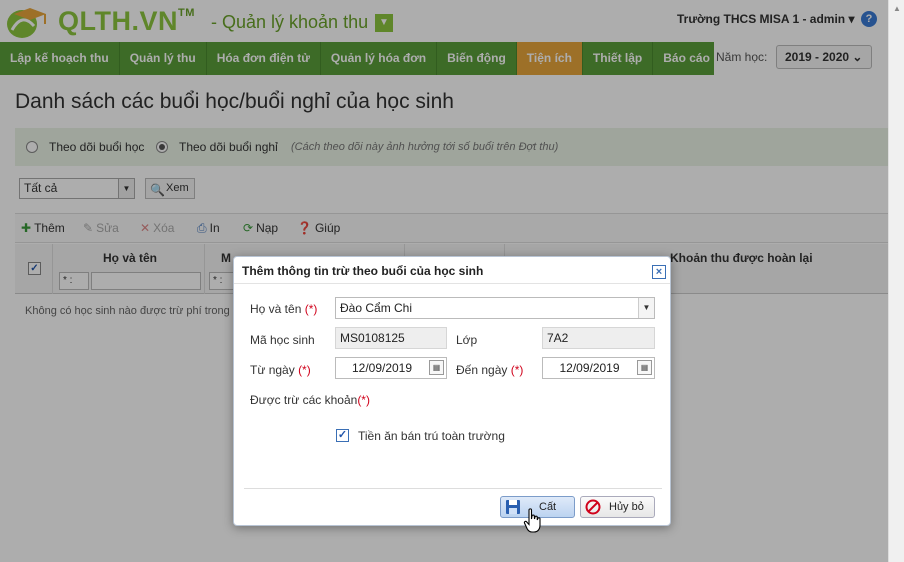 The image size is (904, 562). What do you see at coordinates (593, 507) in the screenshot?
I see `cancel-icon` at bounding box center [593, 507].